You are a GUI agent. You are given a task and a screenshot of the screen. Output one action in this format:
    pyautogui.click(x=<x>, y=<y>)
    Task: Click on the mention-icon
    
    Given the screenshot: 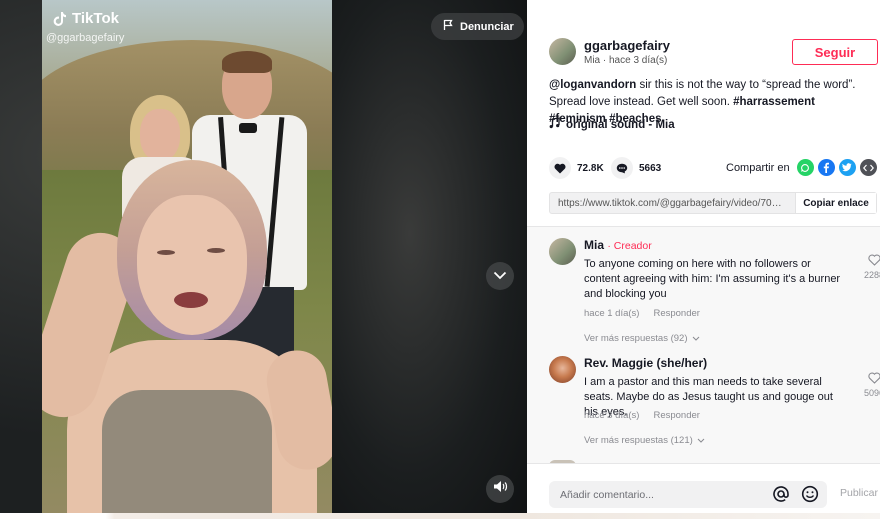 What is the action you would take?
    pyautogui.click(x=781, y=494)
    